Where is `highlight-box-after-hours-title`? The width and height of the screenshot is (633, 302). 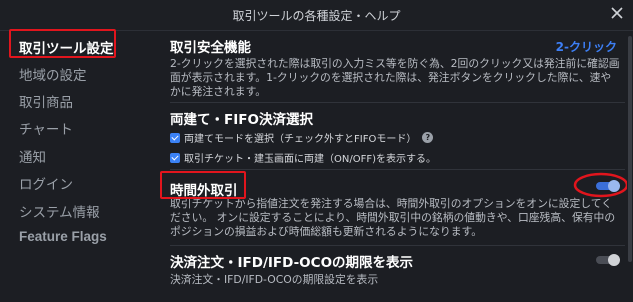 highlight-box-after-hours-title is located at coordinates (203, 185).